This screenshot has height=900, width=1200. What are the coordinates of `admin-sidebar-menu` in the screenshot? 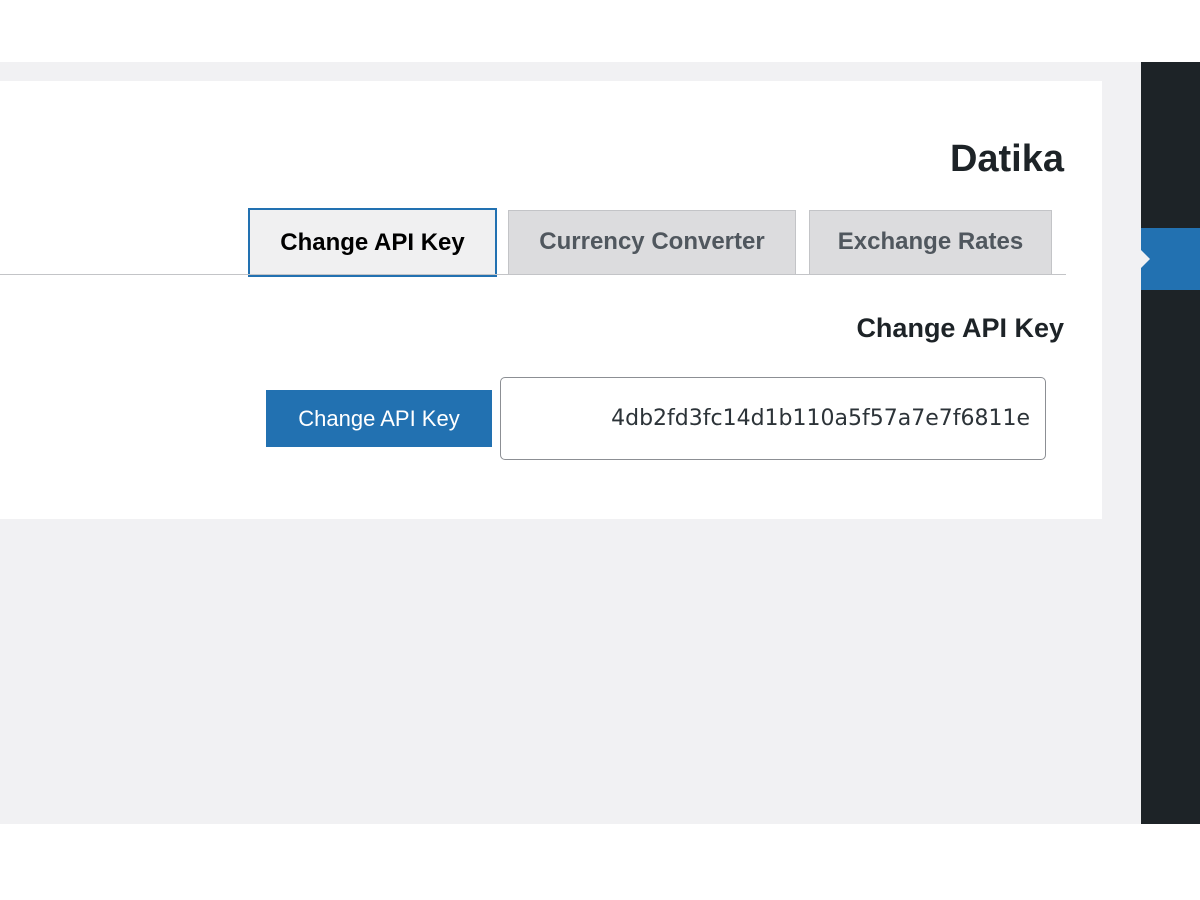 It's located at (1170, 443).